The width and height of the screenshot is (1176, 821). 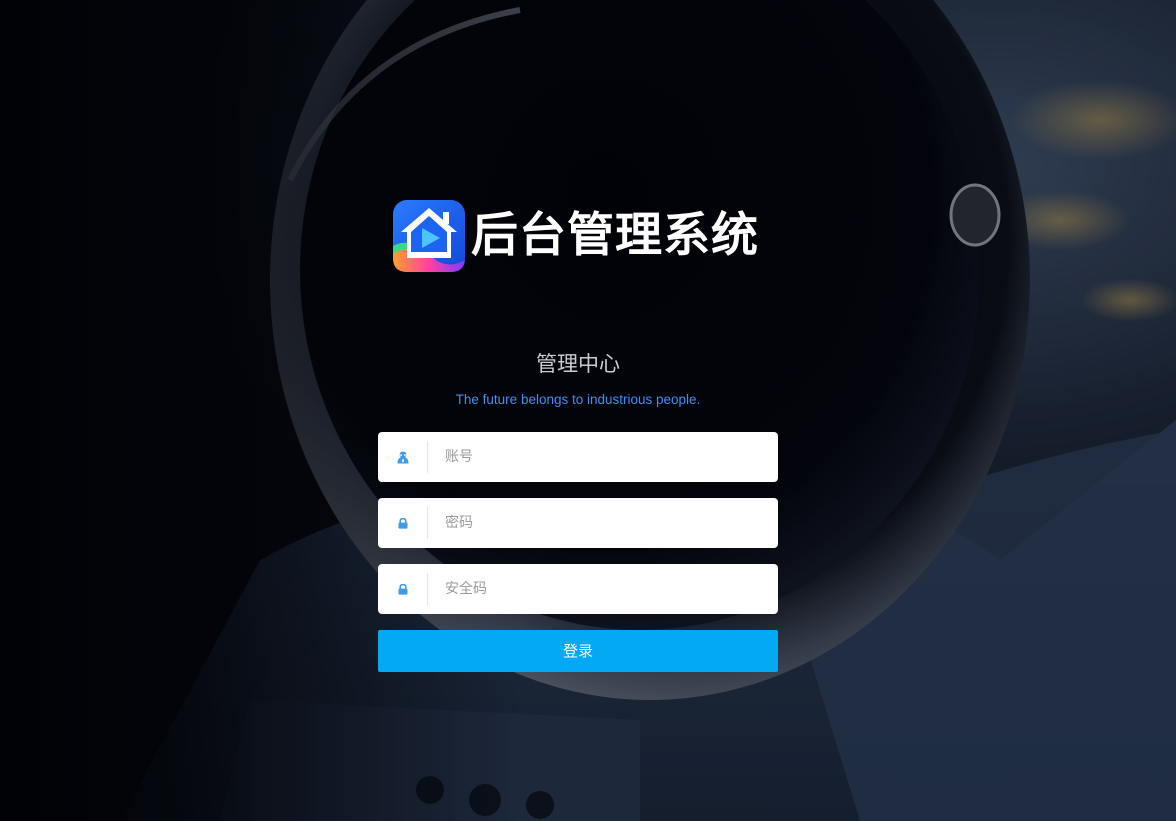 I want to click on password-field, so click(x=578, y=523).